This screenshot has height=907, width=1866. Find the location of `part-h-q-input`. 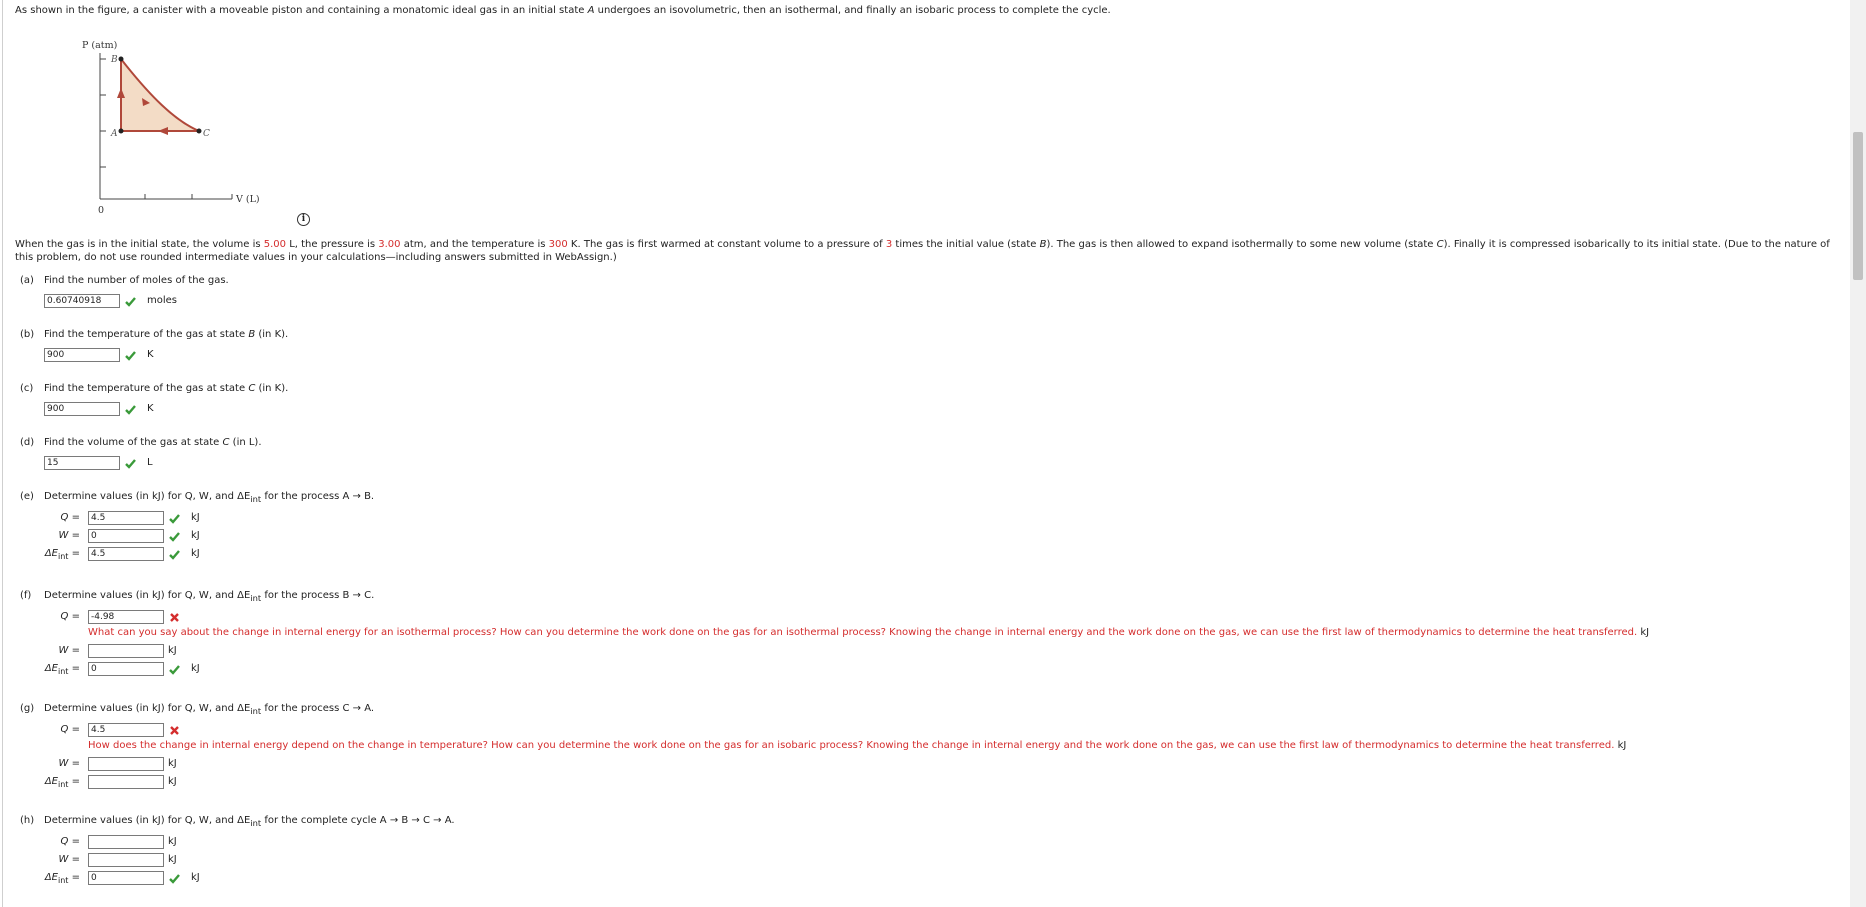

part-h-q-input is located at coordinates (126, 842).